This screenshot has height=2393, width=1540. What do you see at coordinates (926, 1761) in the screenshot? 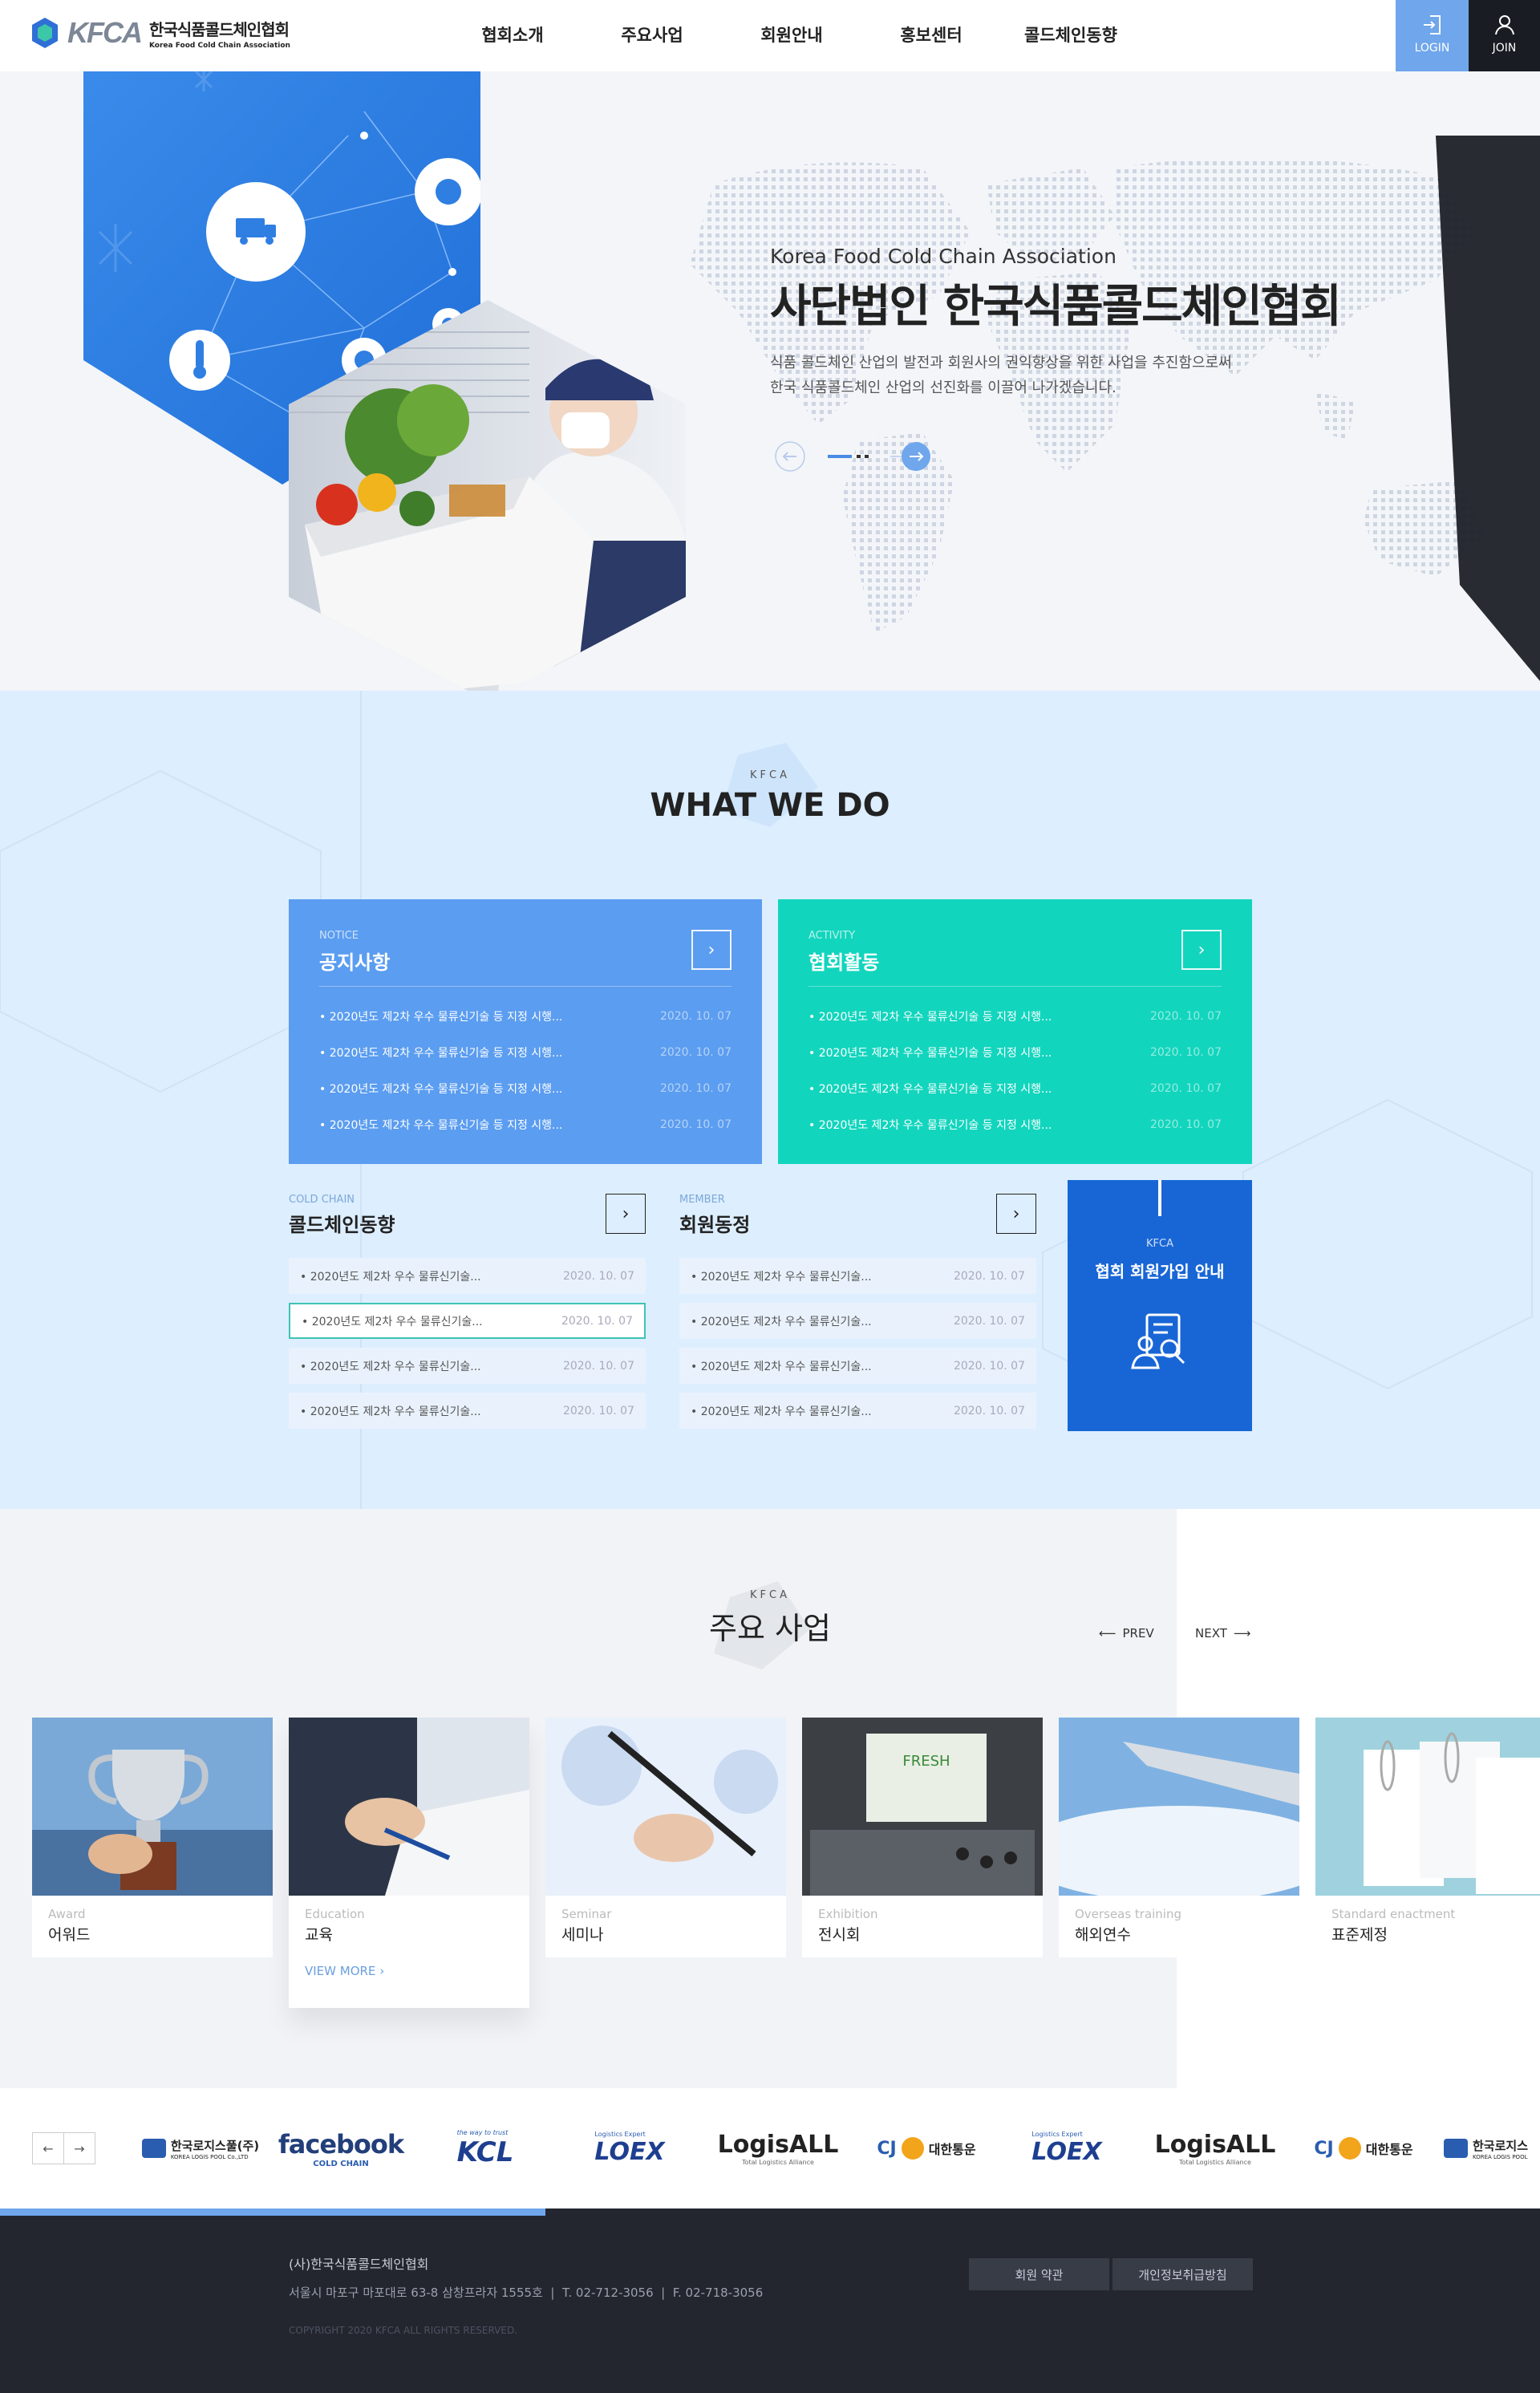
I see `svg-text: FRESH` at bounding box center [926, 1761].